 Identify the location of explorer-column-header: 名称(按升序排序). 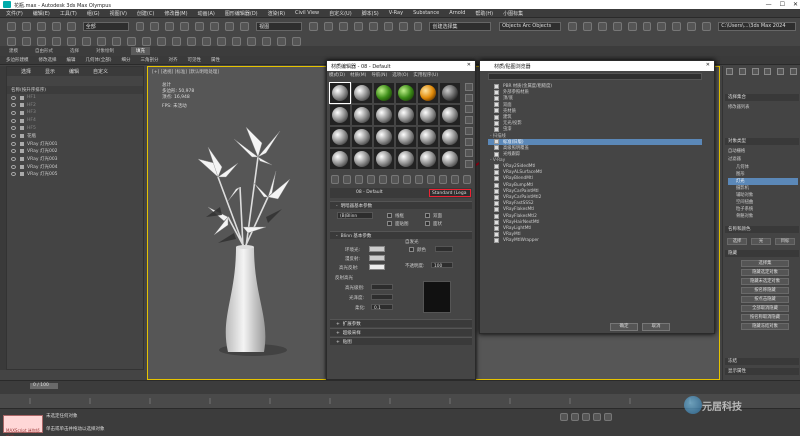
(75, 90).